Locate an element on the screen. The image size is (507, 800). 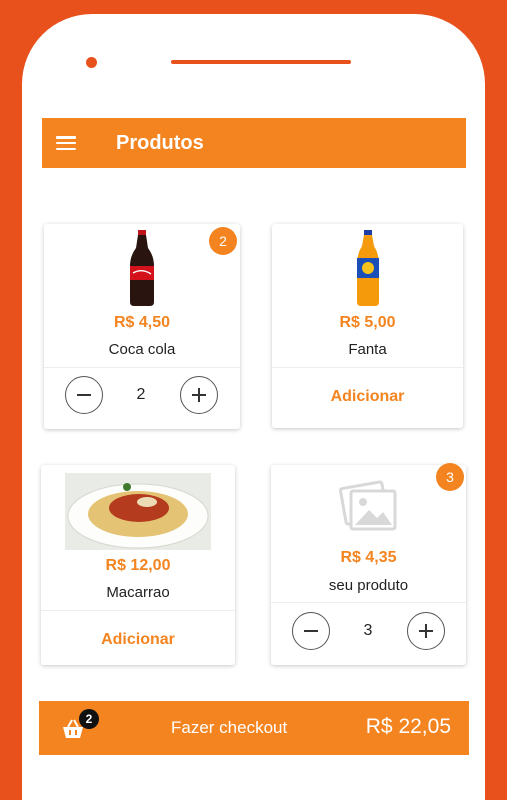
quantity-badge: 3 is located at coordinates (450, 477).